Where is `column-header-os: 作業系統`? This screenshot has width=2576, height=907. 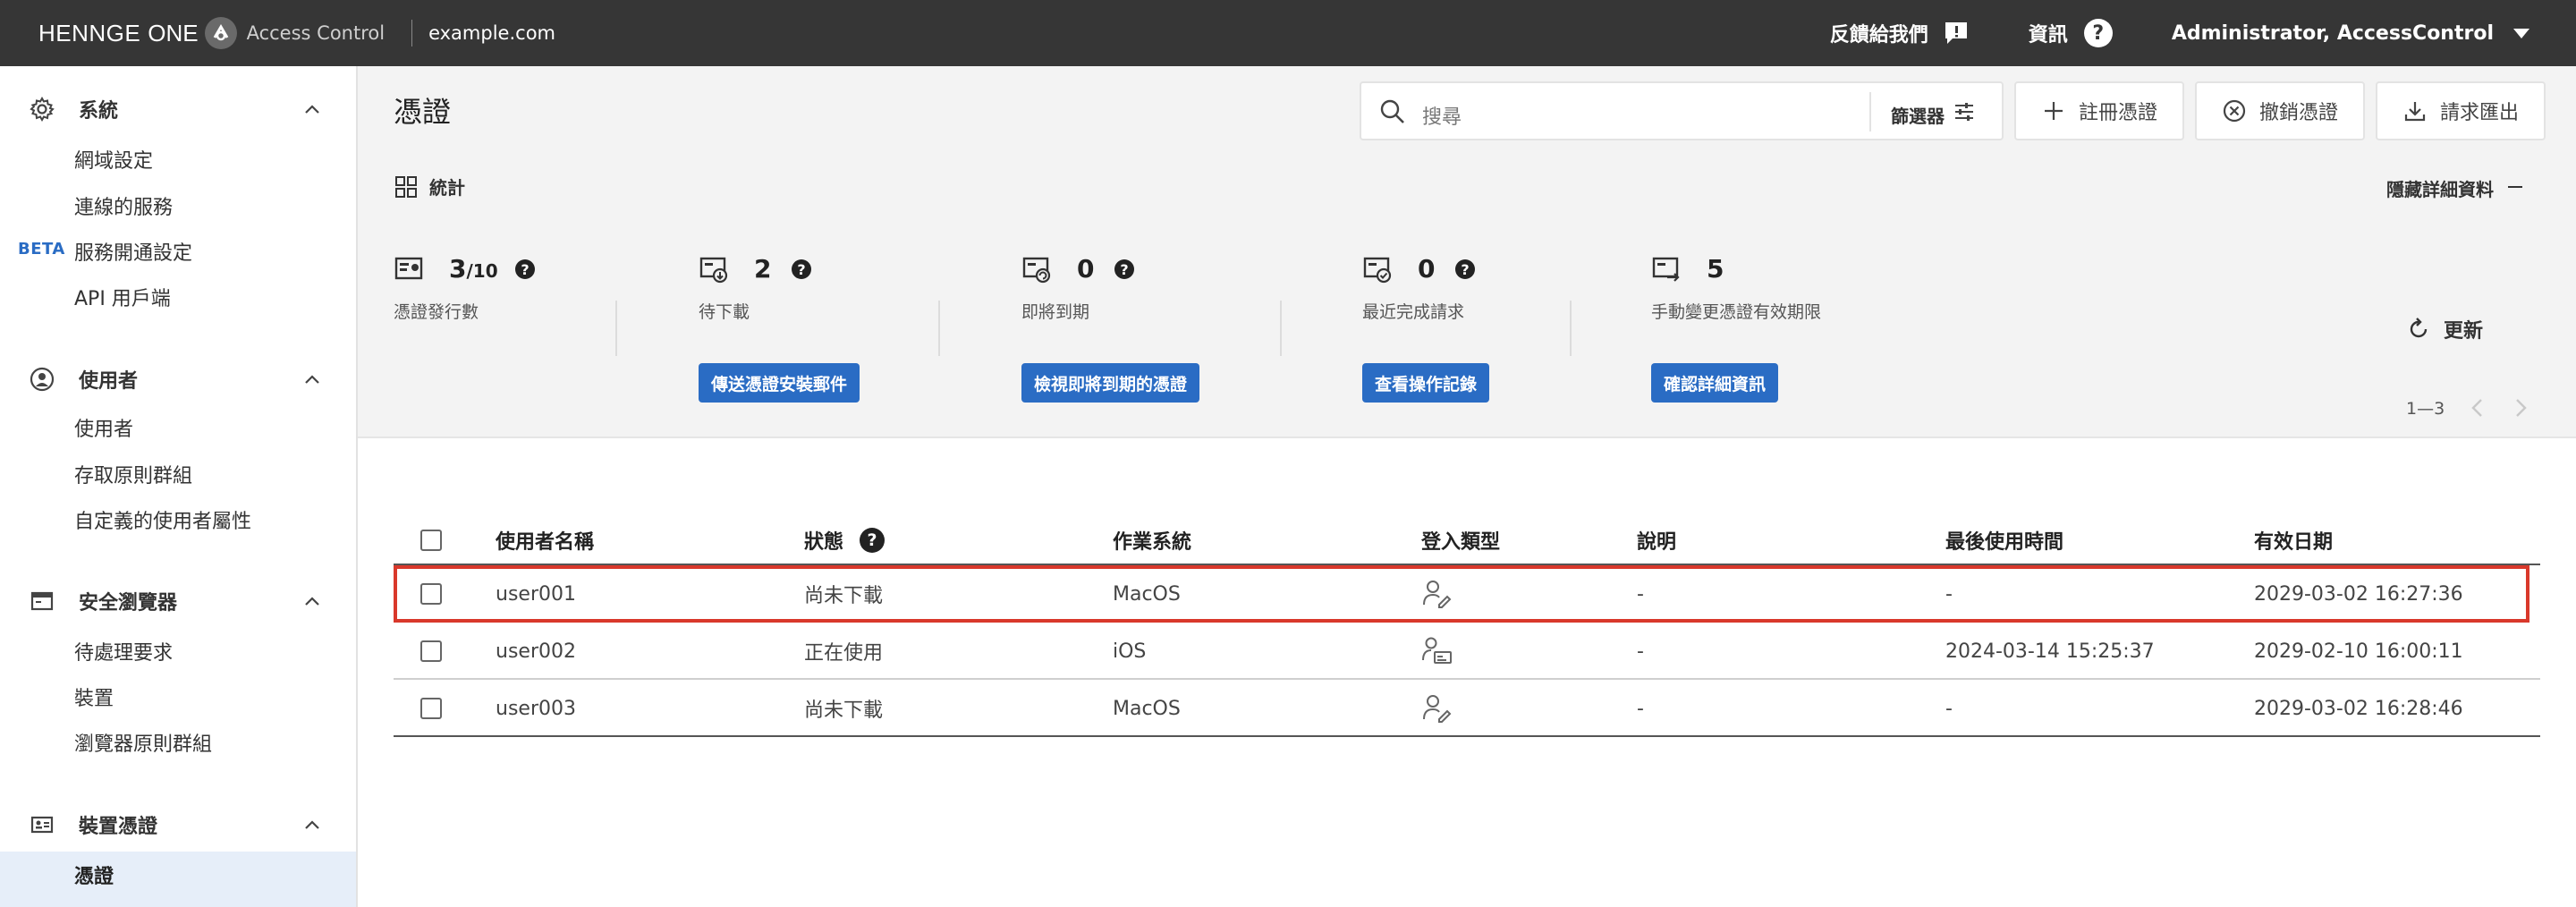
column-header-os: 作業系統 is located at coordinates (1152, 540).